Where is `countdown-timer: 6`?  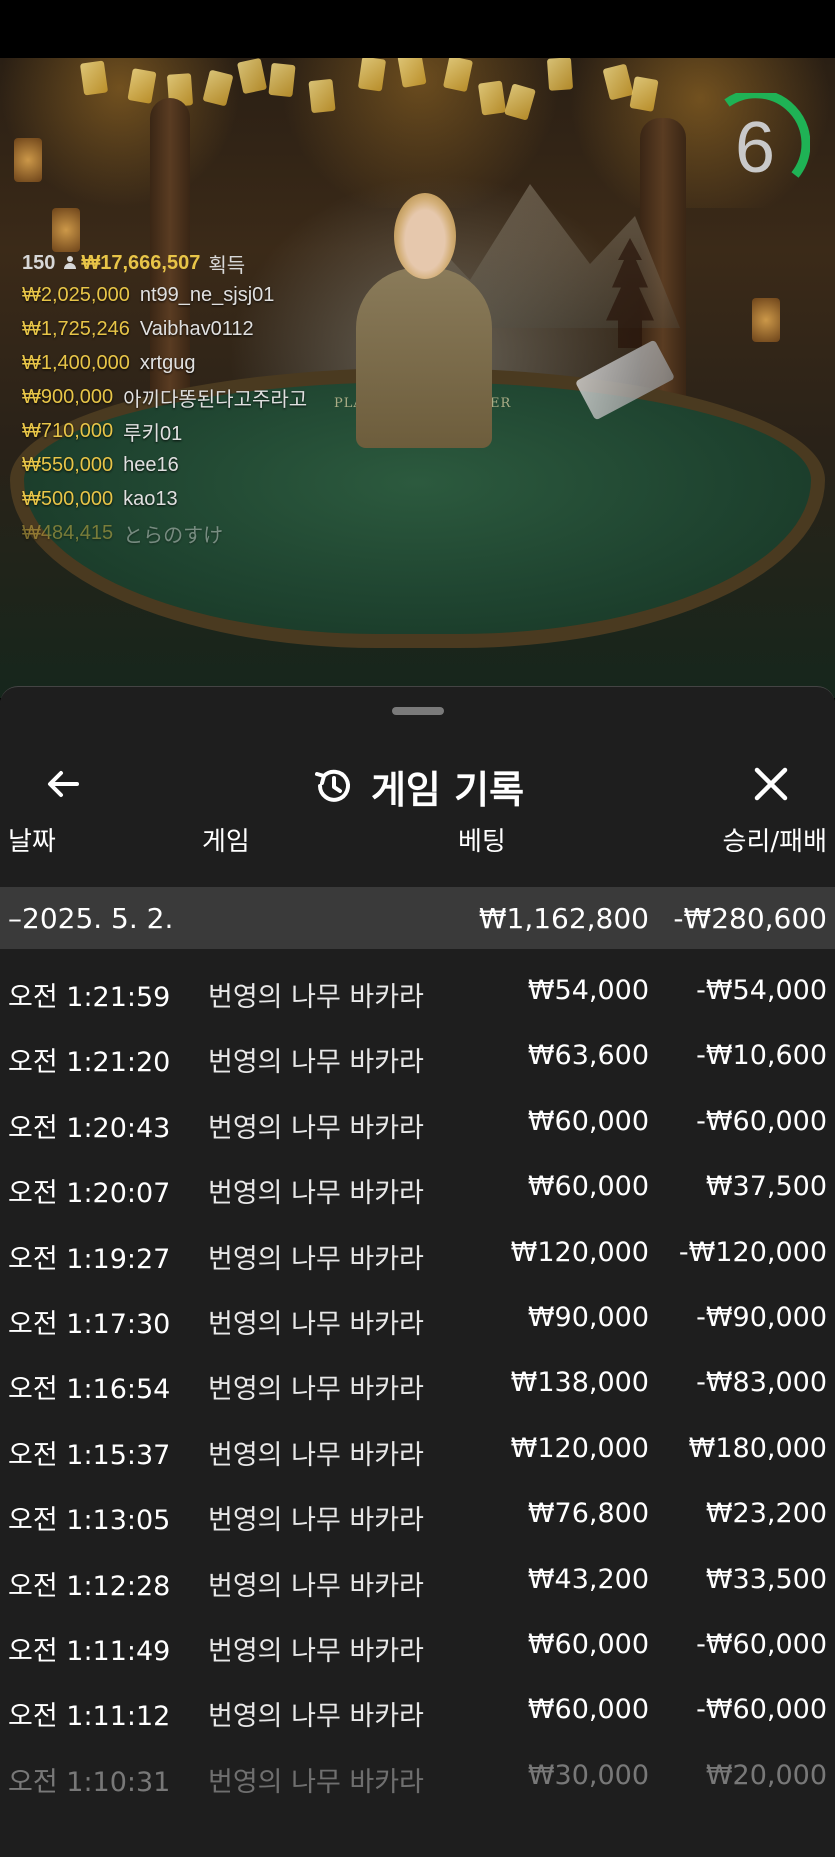 countdown-timer: 6 is located at coordinates (755, 146).